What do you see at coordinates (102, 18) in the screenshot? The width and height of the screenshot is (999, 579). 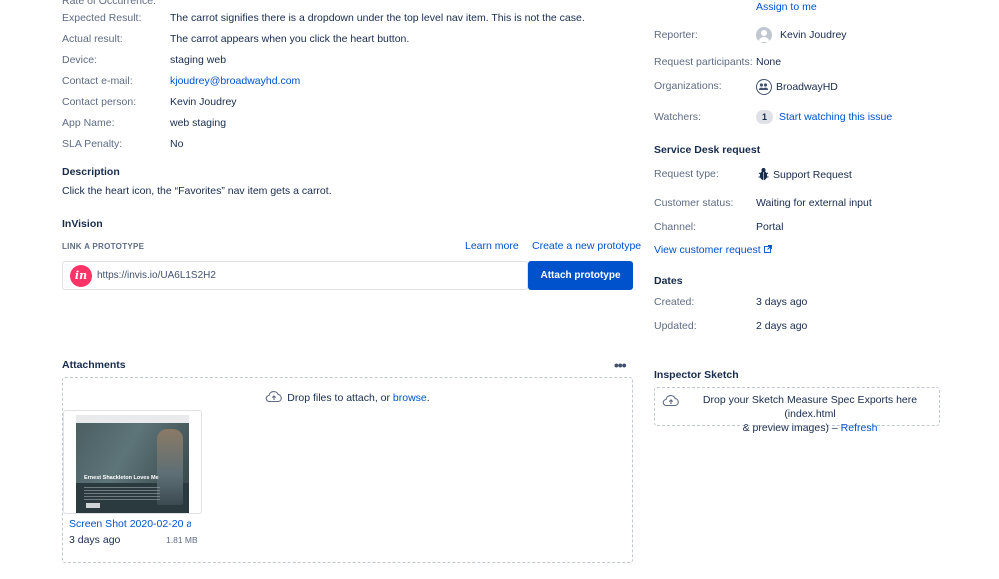 I see `detail-label: Expected Result:` at bounding box center [102, 18].